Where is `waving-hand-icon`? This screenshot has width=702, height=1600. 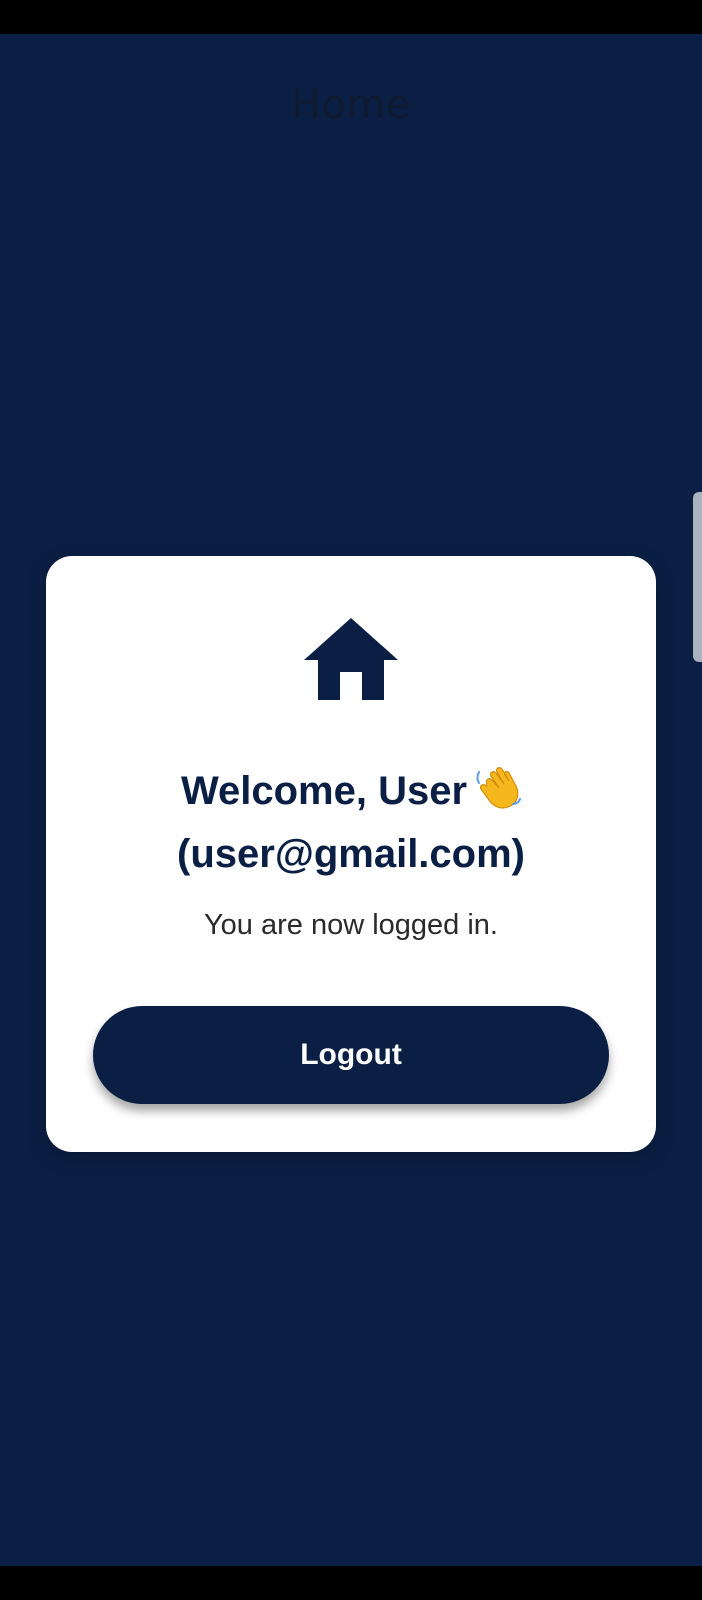
waving-hand-icon is located at coordinates (499, 788).